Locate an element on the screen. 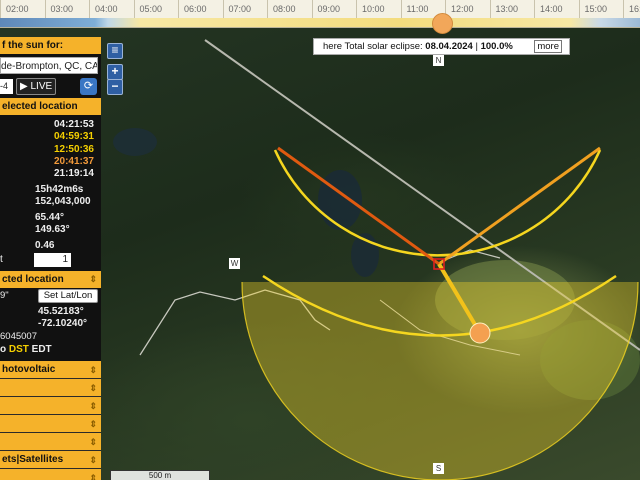 The height and width of the screenshot is (480, 640). refresh-icon: ⟳ is located at coordinates (88, 86).